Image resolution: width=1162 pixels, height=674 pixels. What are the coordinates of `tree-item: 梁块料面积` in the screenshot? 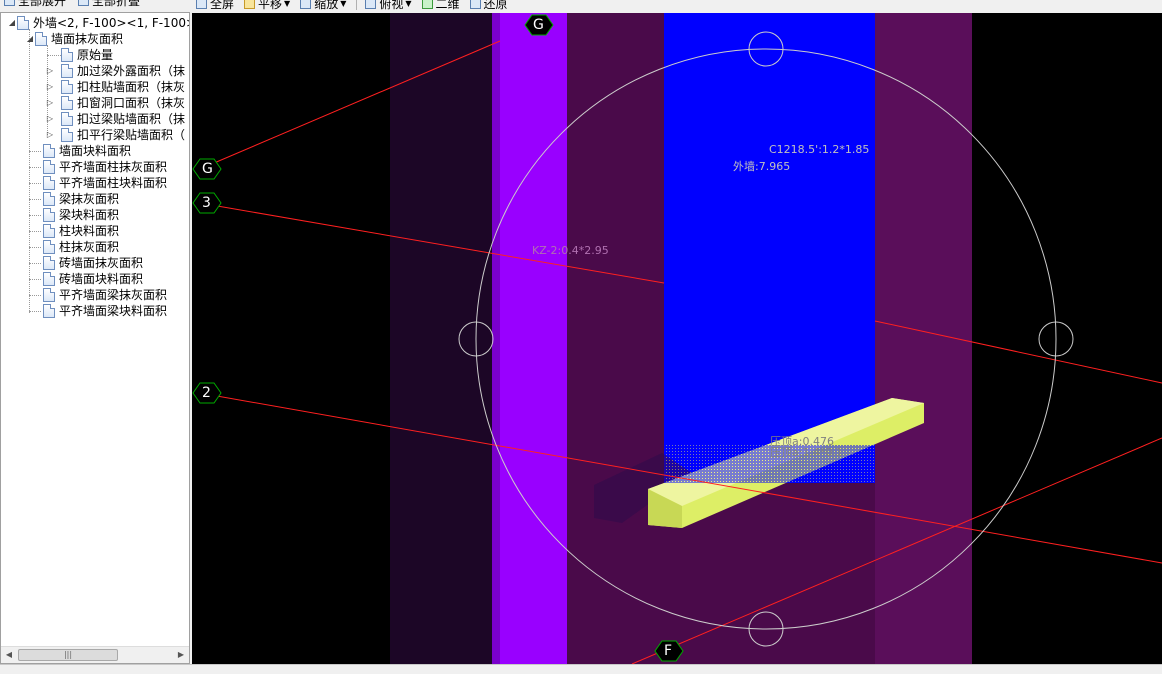 It's located at (74, 215).